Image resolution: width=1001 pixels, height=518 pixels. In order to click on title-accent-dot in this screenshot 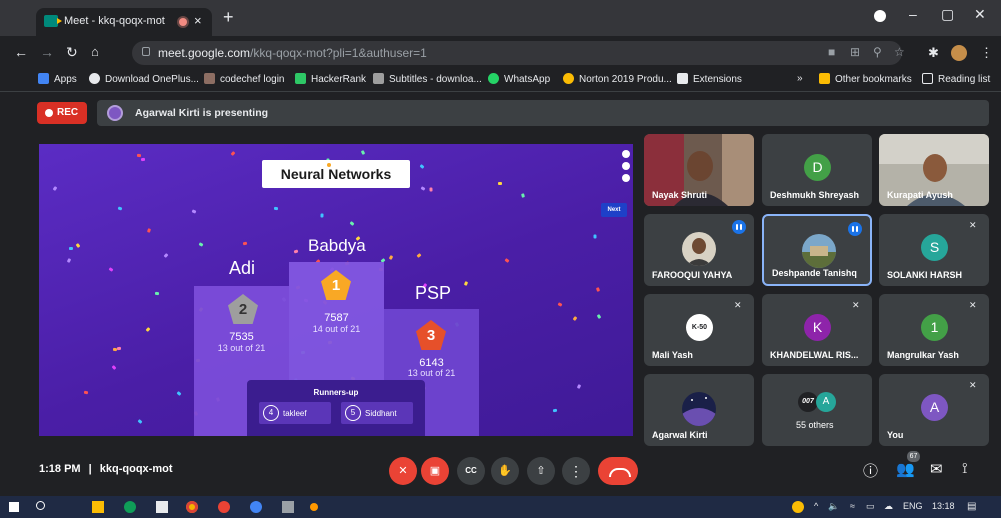, I will do `click(329, 165)`.